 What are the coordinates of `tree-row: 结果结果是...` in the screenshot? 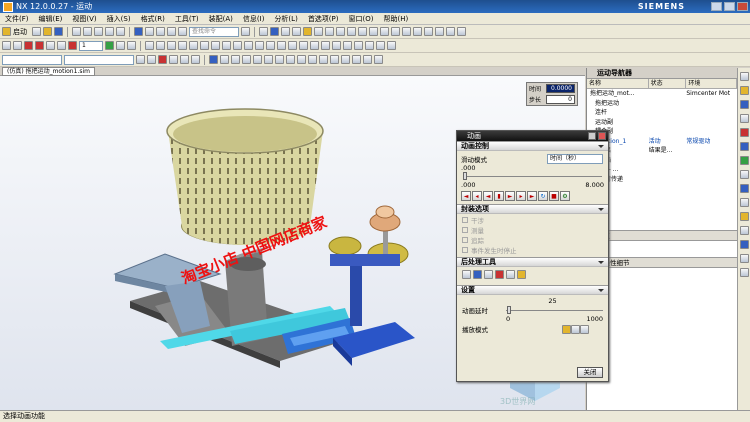 It's located at (662, 151).